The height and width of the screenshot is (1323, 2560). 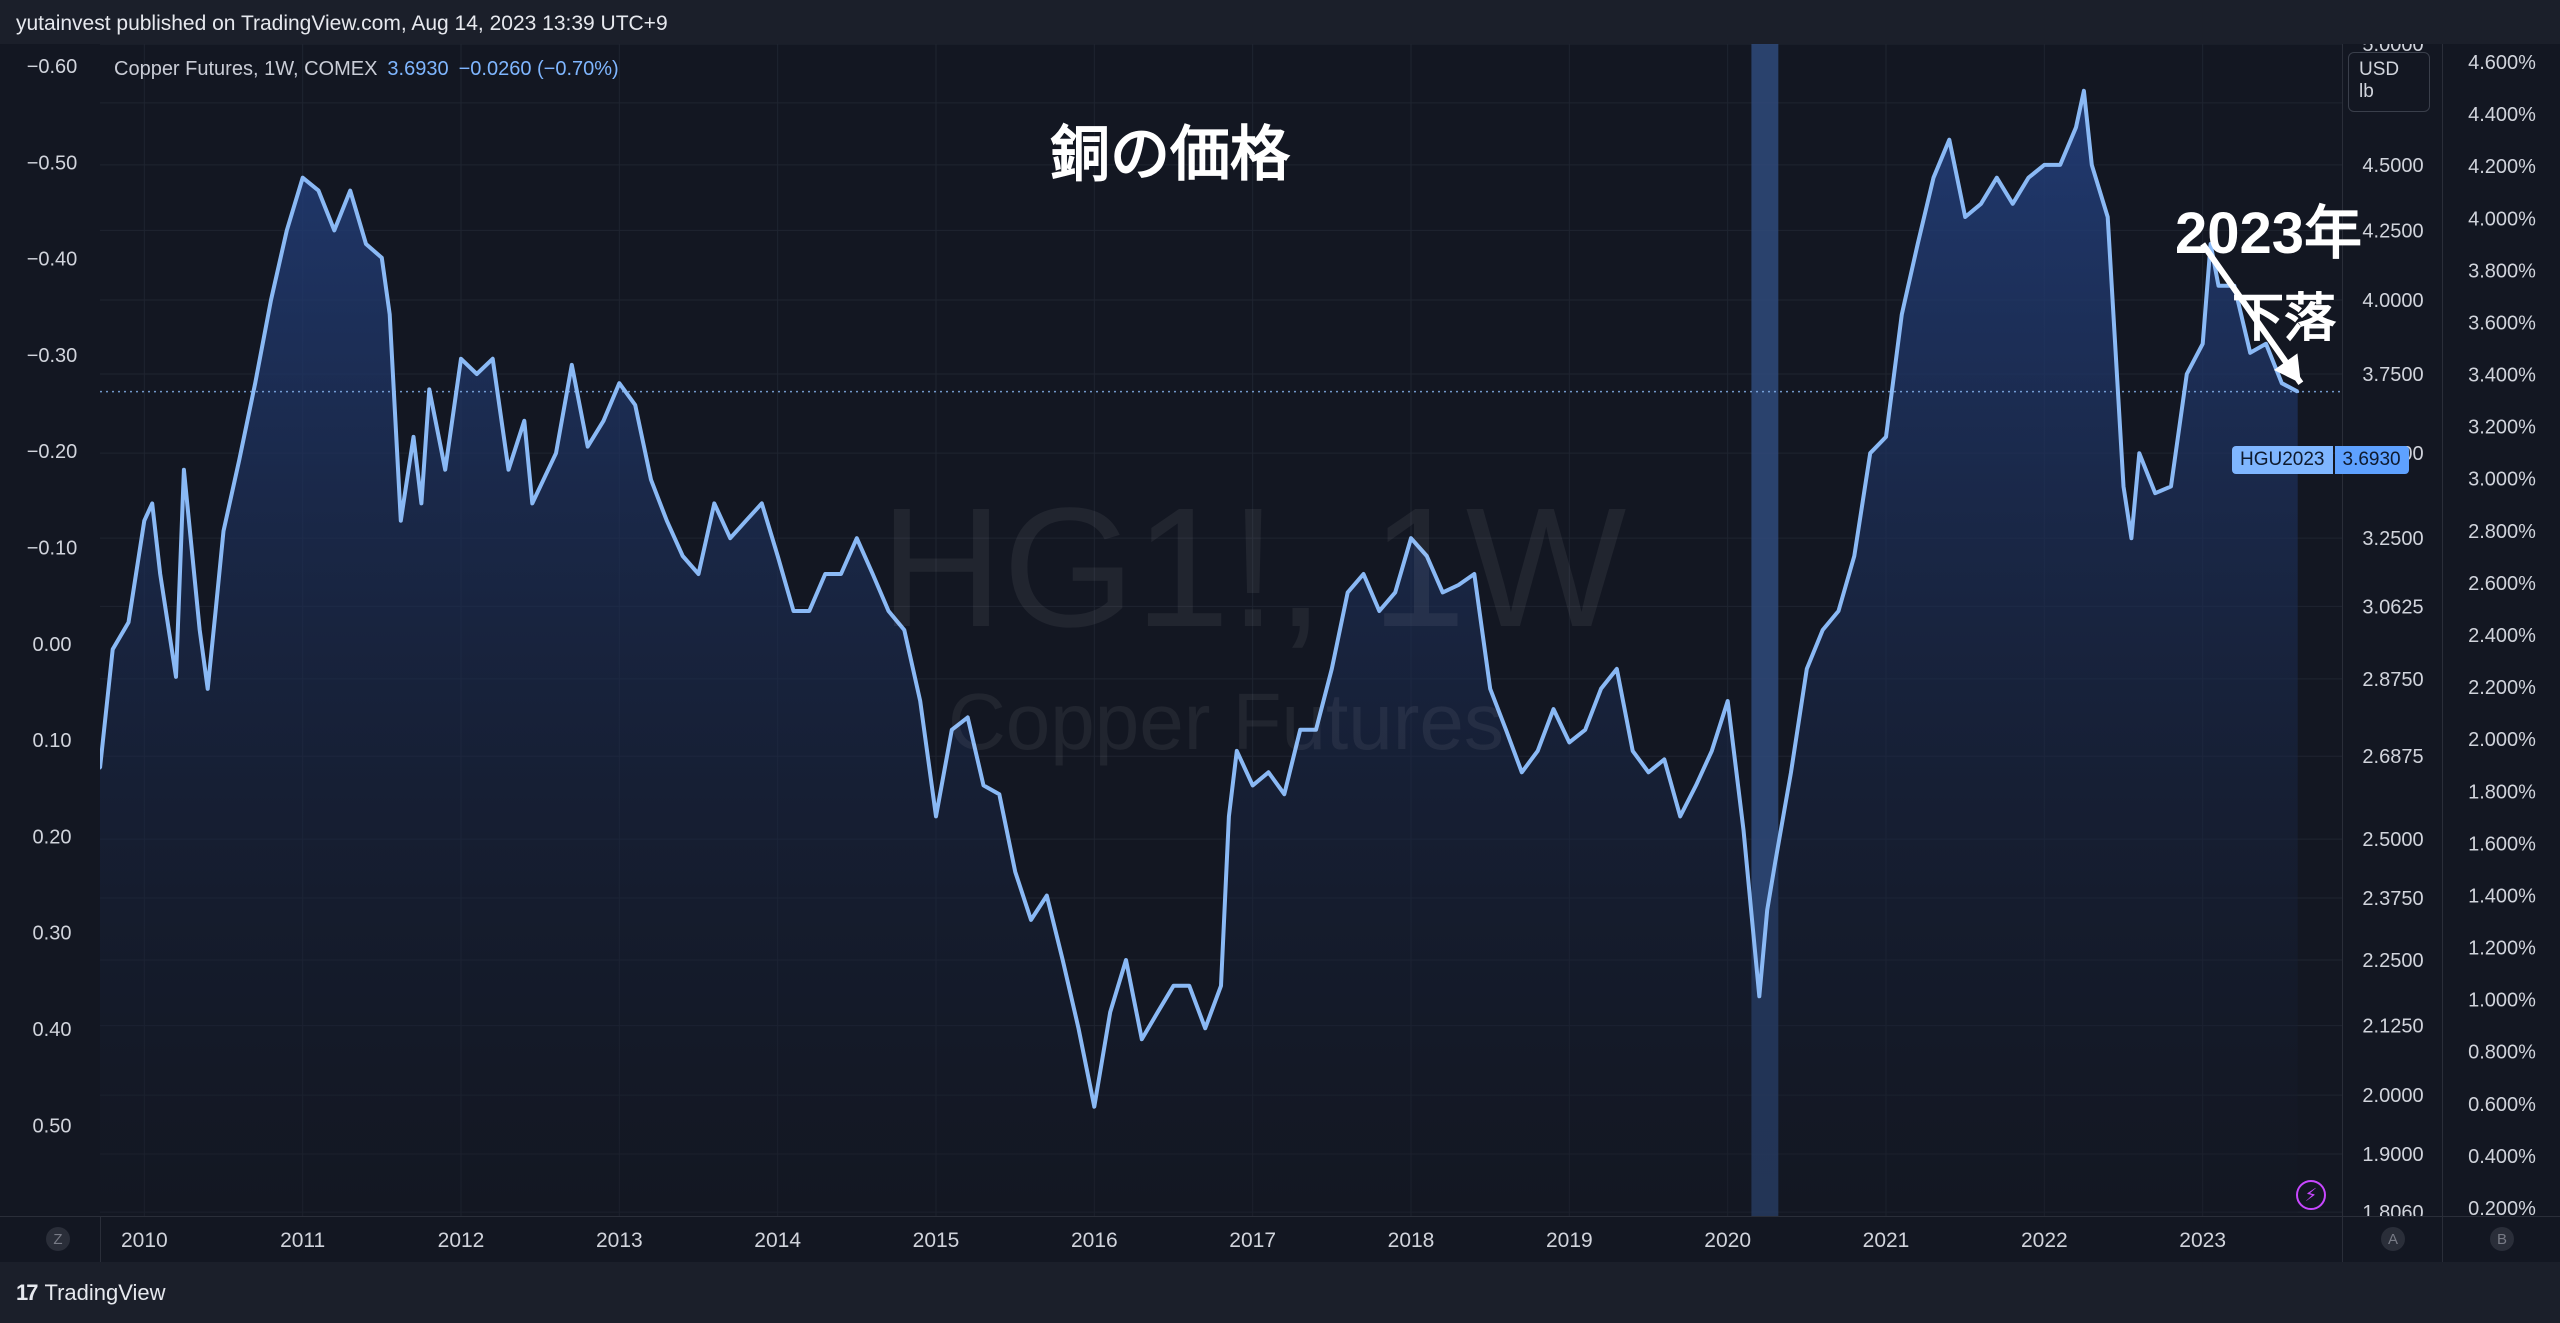 I want to click on left-tick-6: 0.00, so click(x=52, y=645).